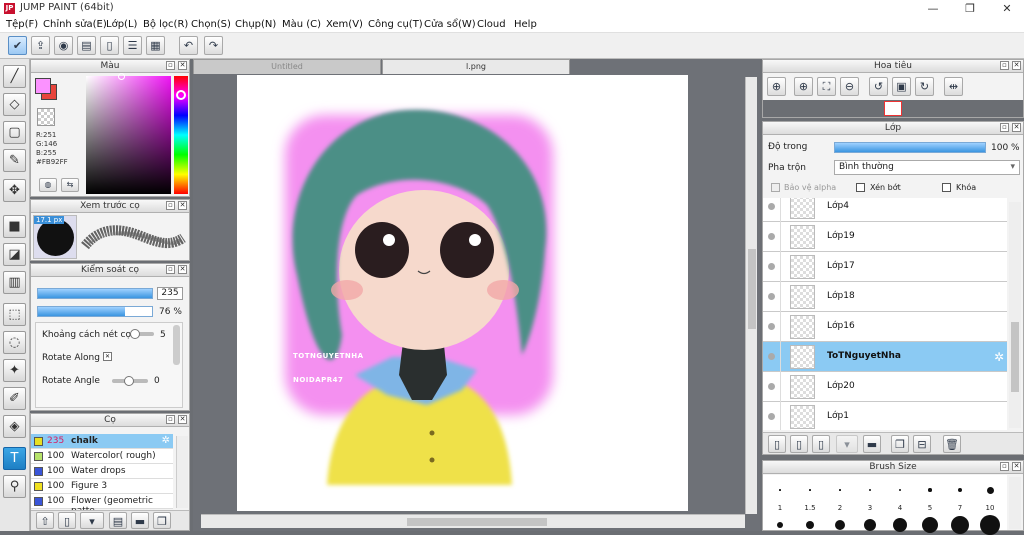 The image size is (1024, 535). Describe the element at coordinates (287, 66) in the screenshot. I see `tab-untitled: Untitled` at that location.